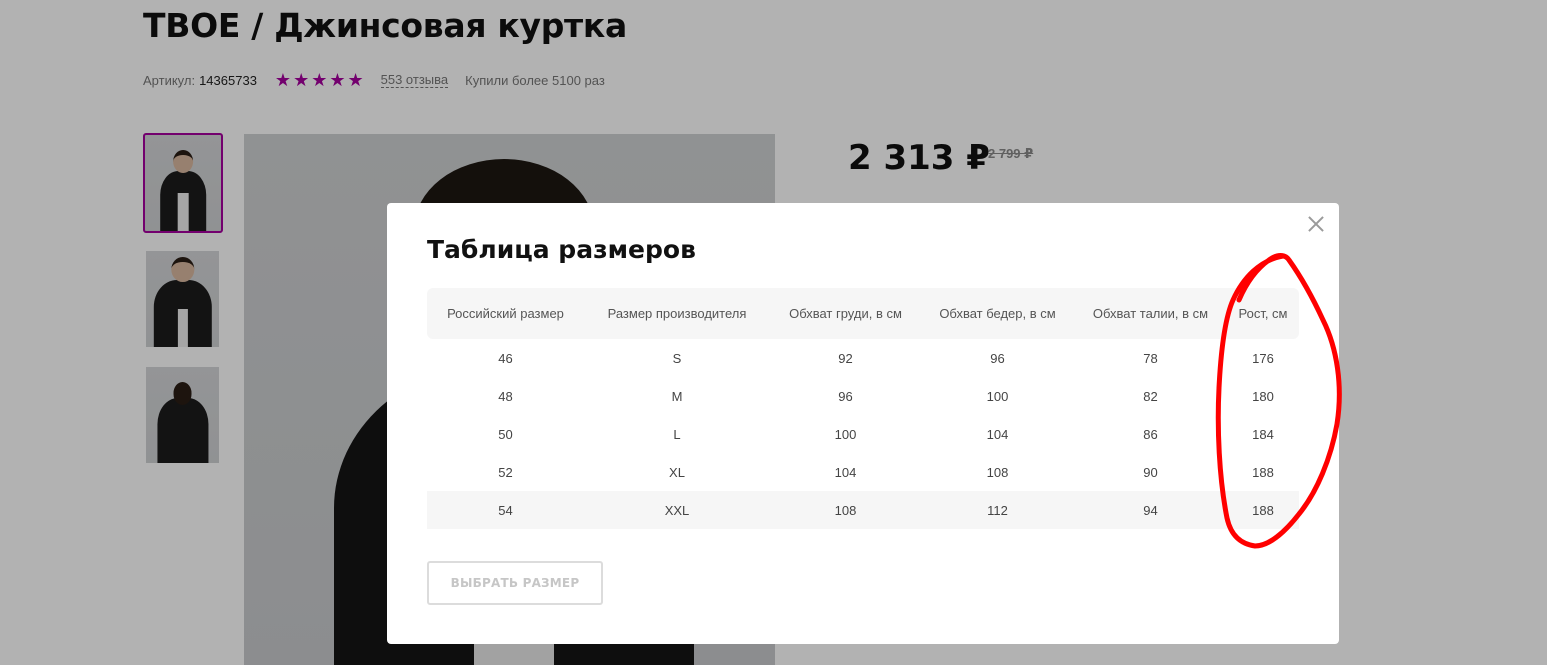  Describe the element at coordinates (997, 313) in the screenshot. I see `column-header: Обхват бедер, в см` at that location.